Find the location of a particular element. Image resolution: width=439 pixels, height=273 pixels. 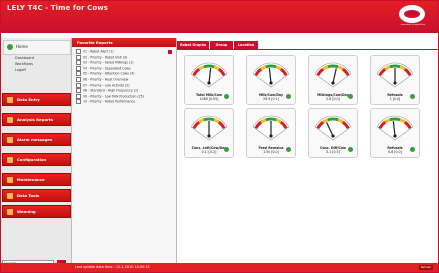

home-link-logoff: Logoff is located at coordinates (36, 70).